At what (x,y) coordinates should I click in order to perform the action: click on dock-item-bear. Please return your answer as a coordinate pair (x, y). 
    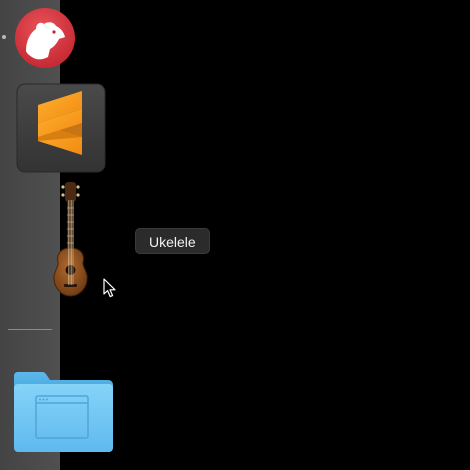
    Looking at the image, I should click on (45, 38).